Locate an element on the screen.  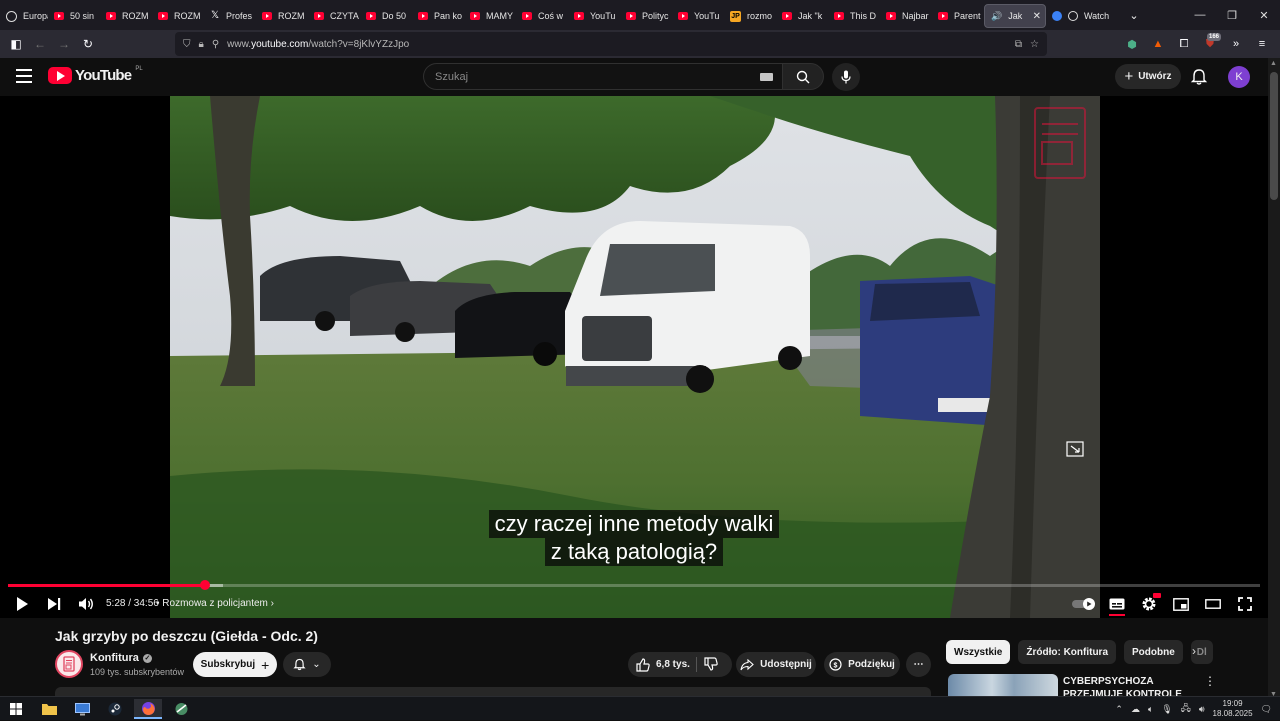
next-button is located at coordinates (54, 604).